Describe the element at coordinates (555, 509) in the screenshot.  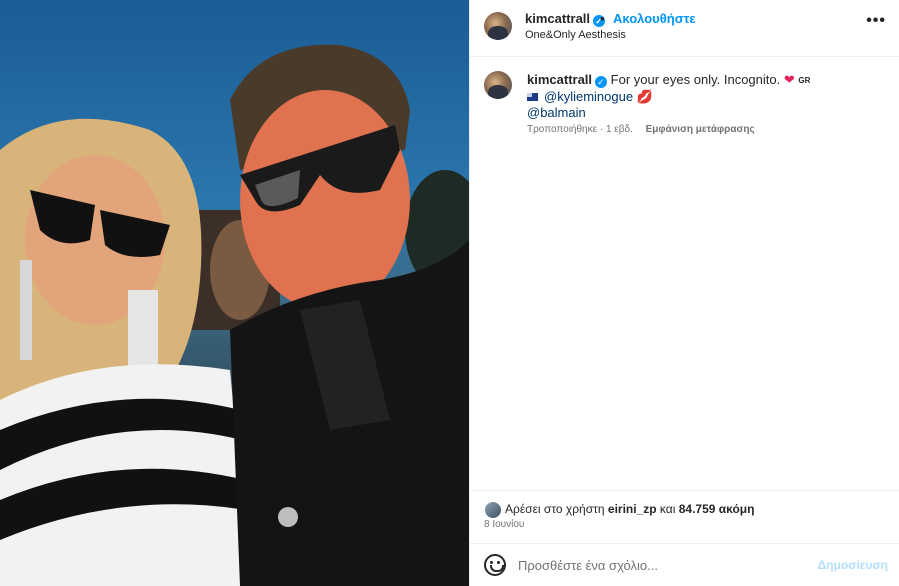
I see `likes-prefix: Αρέσει στο χρήστη` at that location.